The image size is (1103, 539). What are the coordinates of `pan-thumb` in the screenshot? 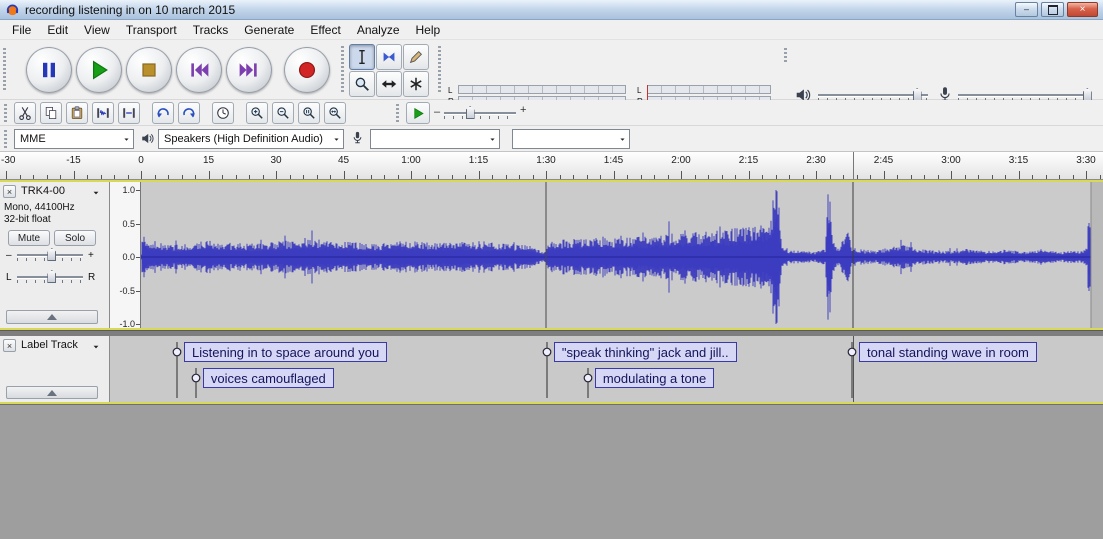 It's located at (52, 276).